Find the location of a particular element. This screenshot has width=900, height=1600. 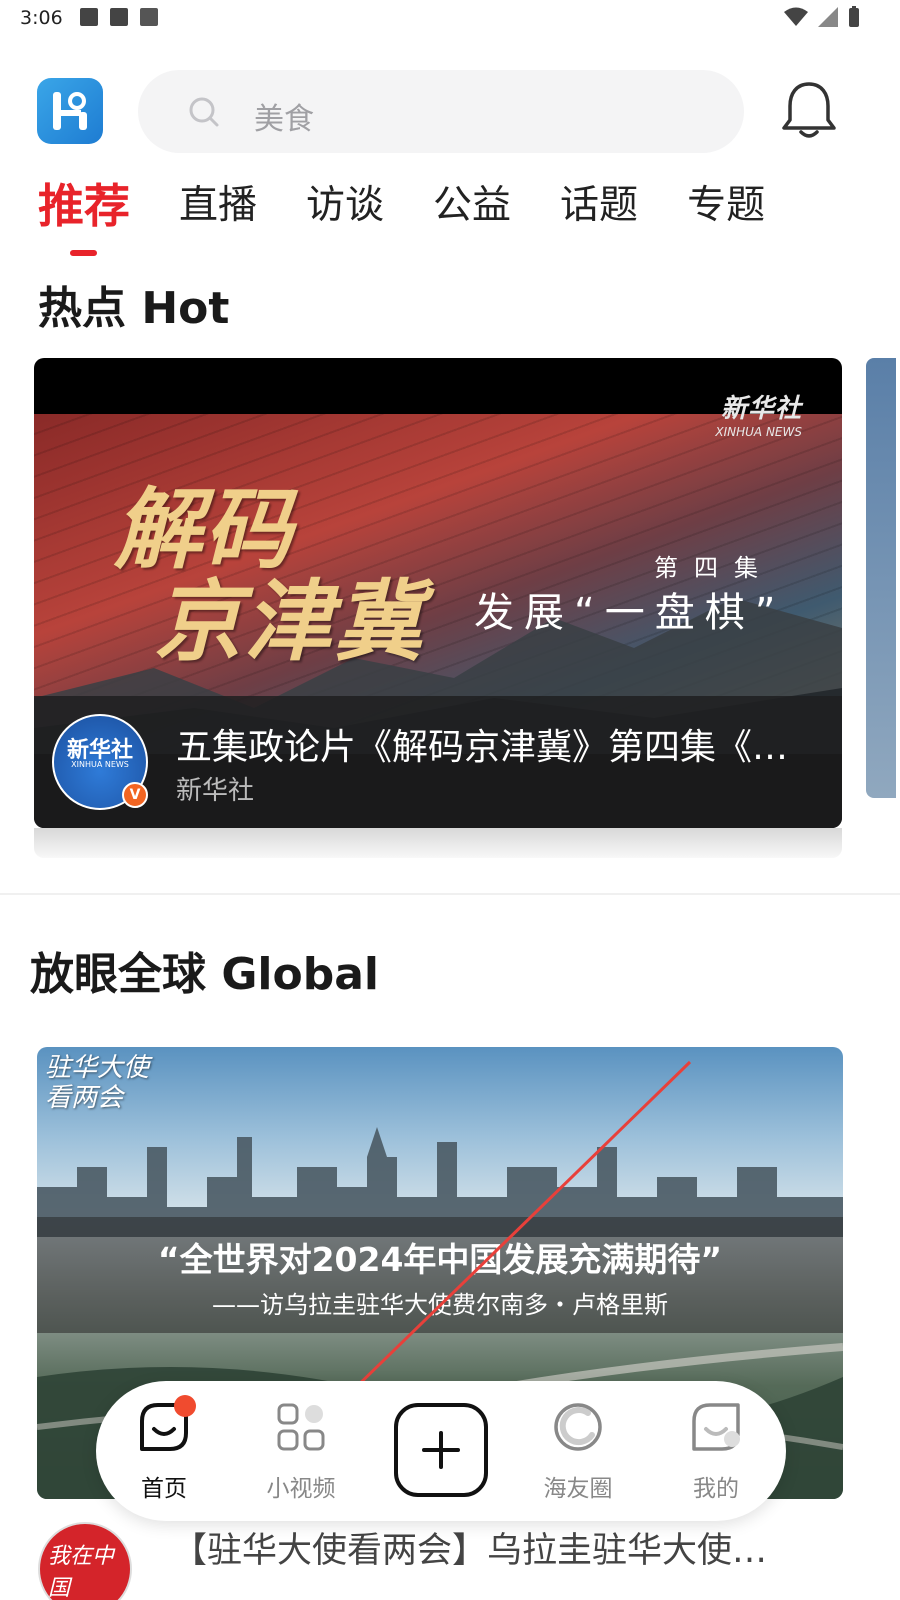

ambassador-watermark-line1: 驻华大使 is located at coordinates (97, 1068).